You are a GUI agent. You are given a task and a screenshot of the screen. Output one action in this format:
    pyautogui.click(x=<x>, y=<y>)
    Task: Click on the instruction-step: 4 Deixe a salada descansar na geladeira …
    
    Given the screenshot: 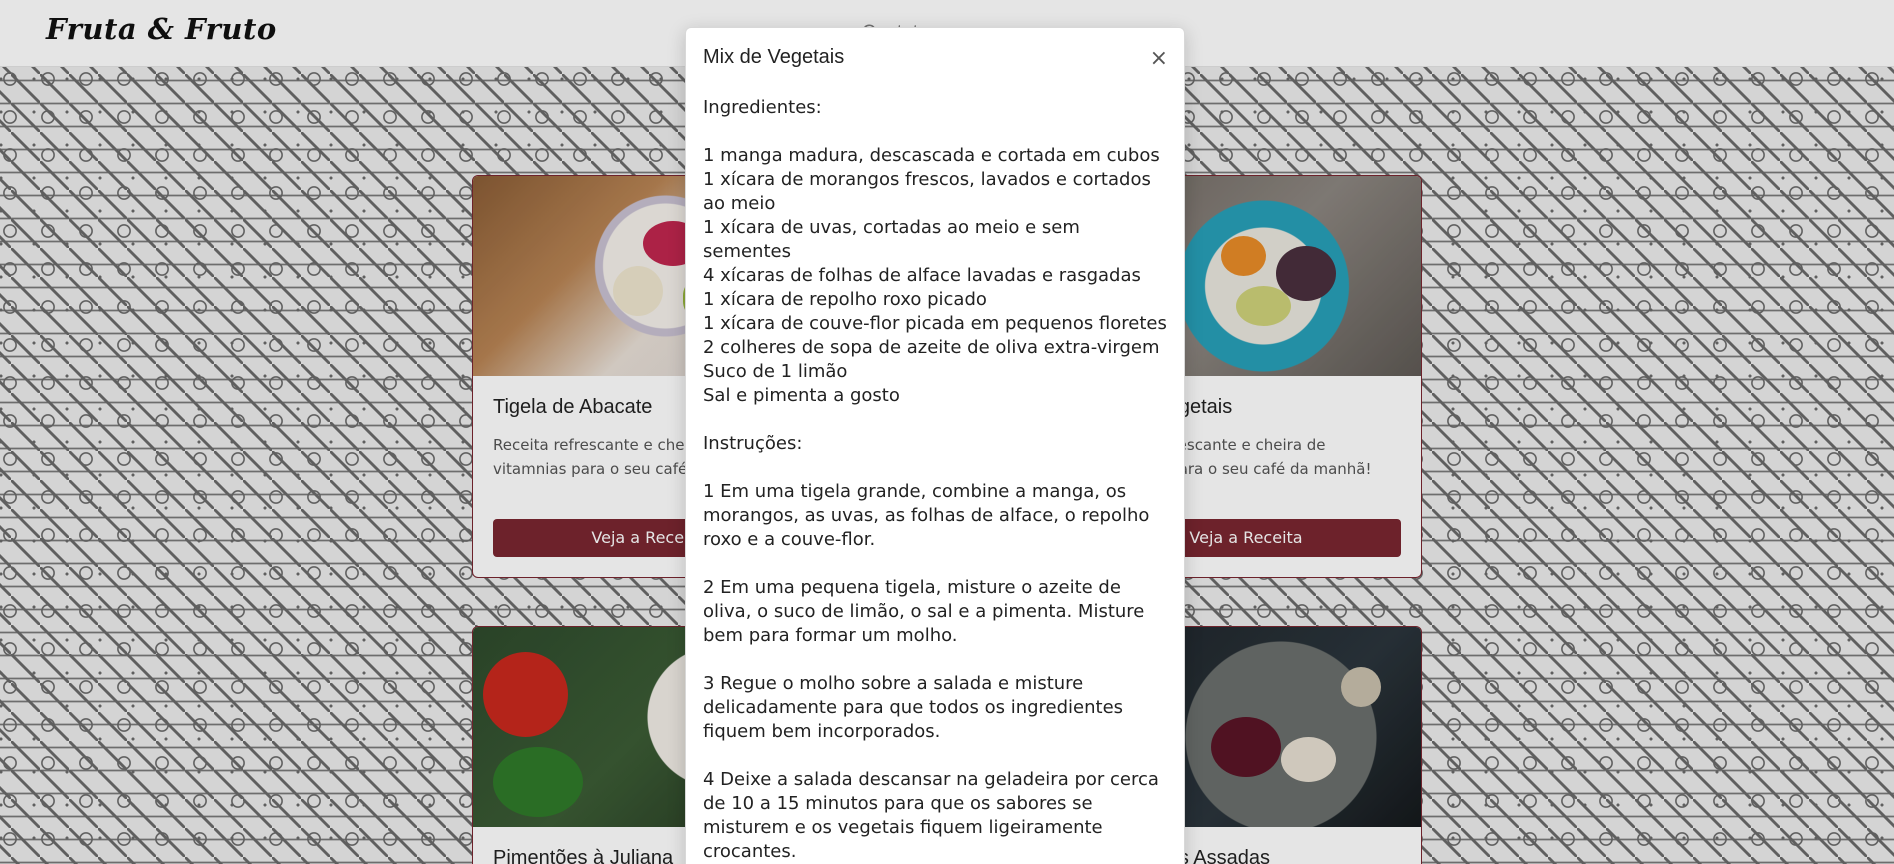 What is the action you would take?
    pyautogui.click(x=934, y=815)
    